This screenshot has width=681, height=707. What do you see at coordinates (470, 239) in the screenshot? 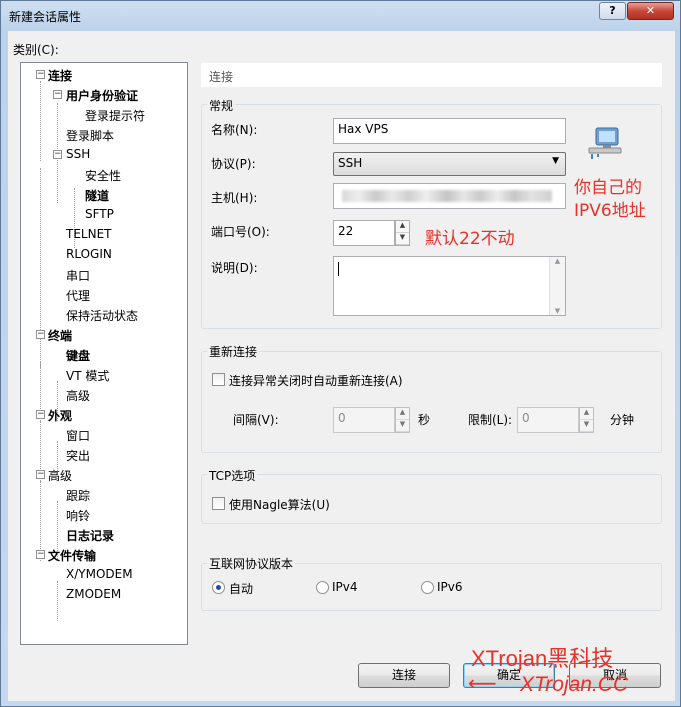
I see `port-annotation: 默认22不动` at bounding box center [470, 239].